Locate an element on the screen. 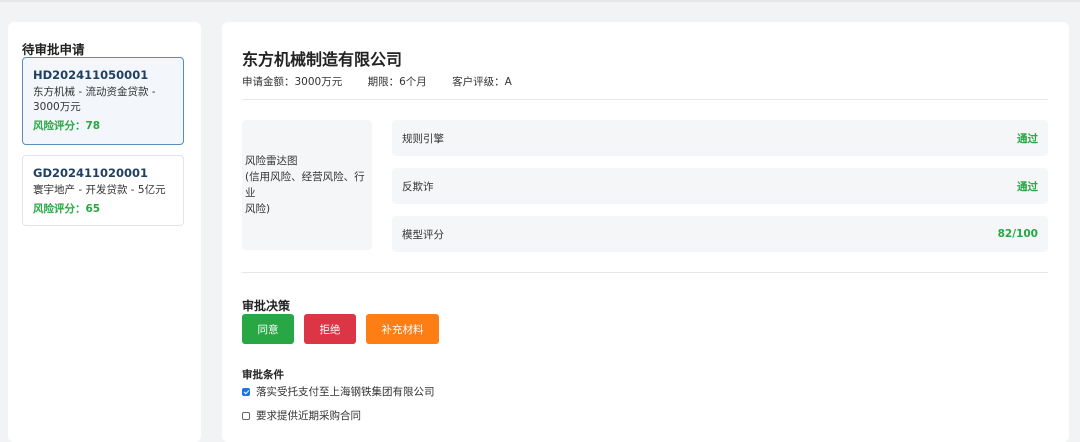  condition-label: 要求提供近期采购合同 is located at coordinates (308, 416).